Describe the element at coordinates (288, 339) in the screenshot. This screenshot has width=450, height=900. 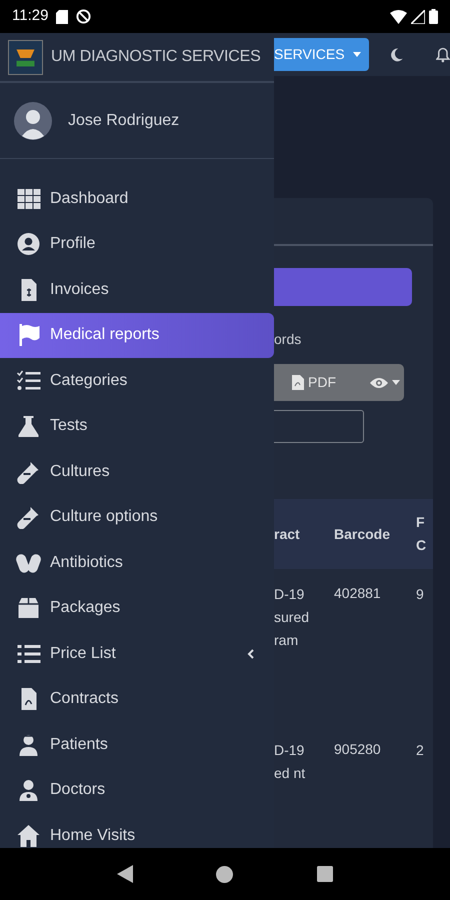
I see `caption-text: ords` at that location.